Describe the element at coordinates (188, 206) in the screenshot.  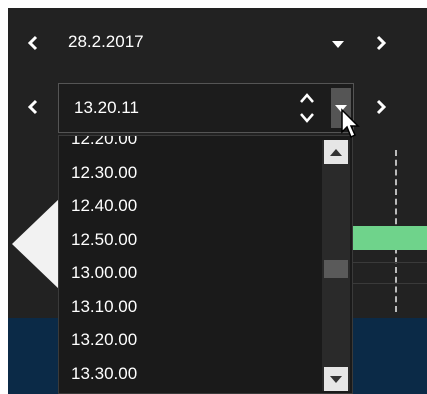
I see `time-option: 12.40.00` at that location.